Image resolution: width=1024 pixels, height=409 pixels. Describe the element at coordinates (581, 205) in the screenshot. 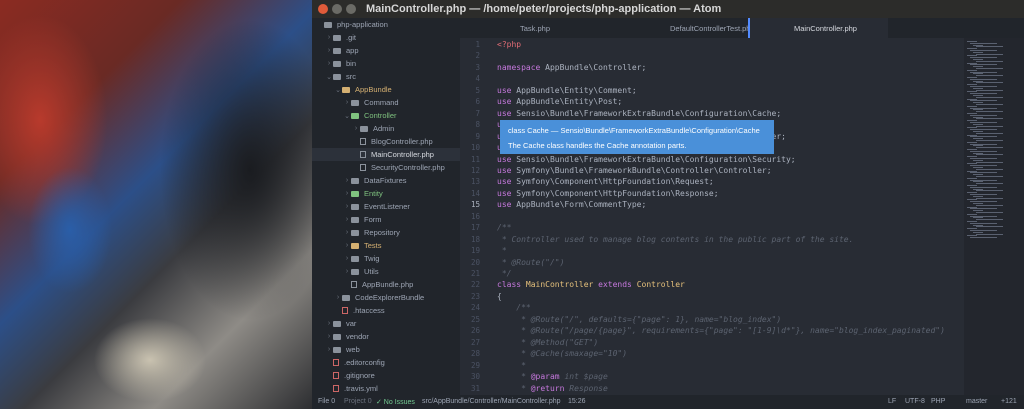

I see `code-token: AppBundle\Form\CommentType;` at that location.